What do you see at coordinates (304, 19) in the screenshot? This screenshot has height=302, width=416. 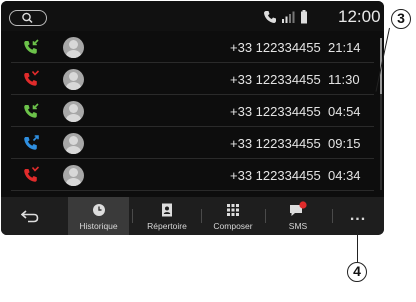 I see `battery-icon` at bounding box center [304, 19].